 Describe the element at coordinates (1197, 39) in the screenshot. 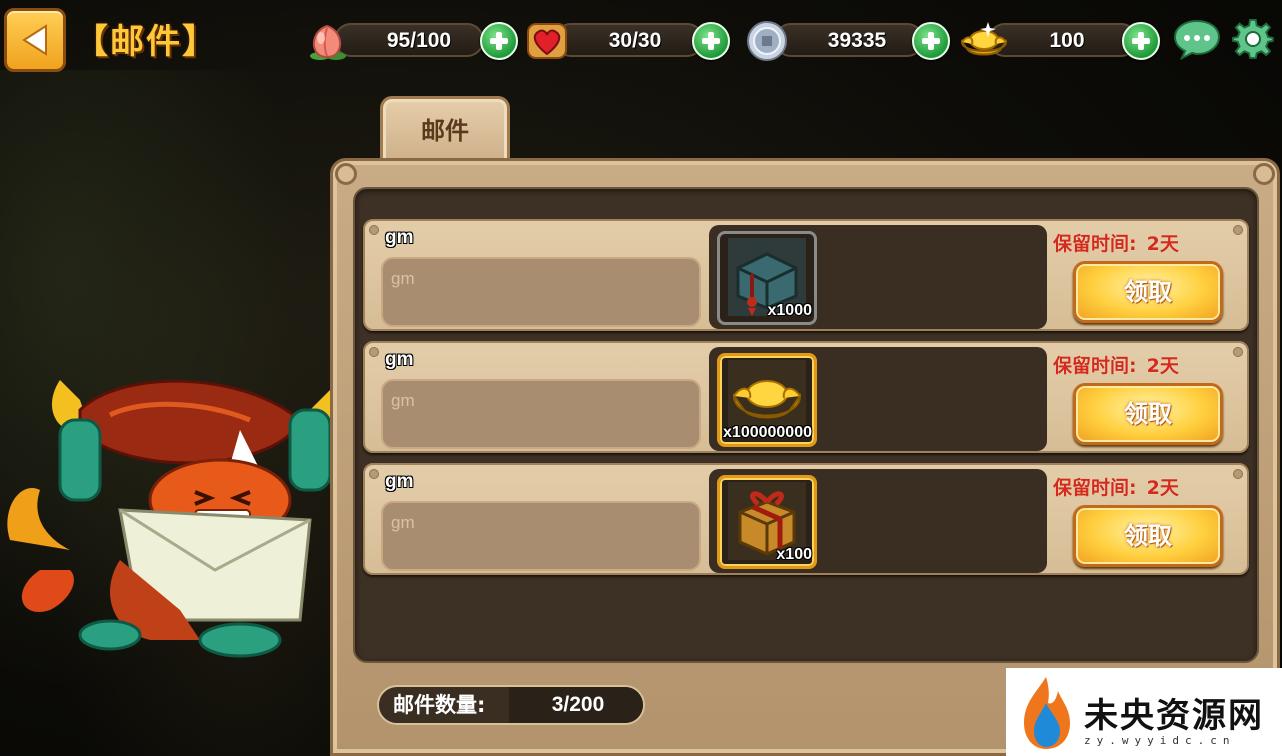

I see `chat-icon` at that location.